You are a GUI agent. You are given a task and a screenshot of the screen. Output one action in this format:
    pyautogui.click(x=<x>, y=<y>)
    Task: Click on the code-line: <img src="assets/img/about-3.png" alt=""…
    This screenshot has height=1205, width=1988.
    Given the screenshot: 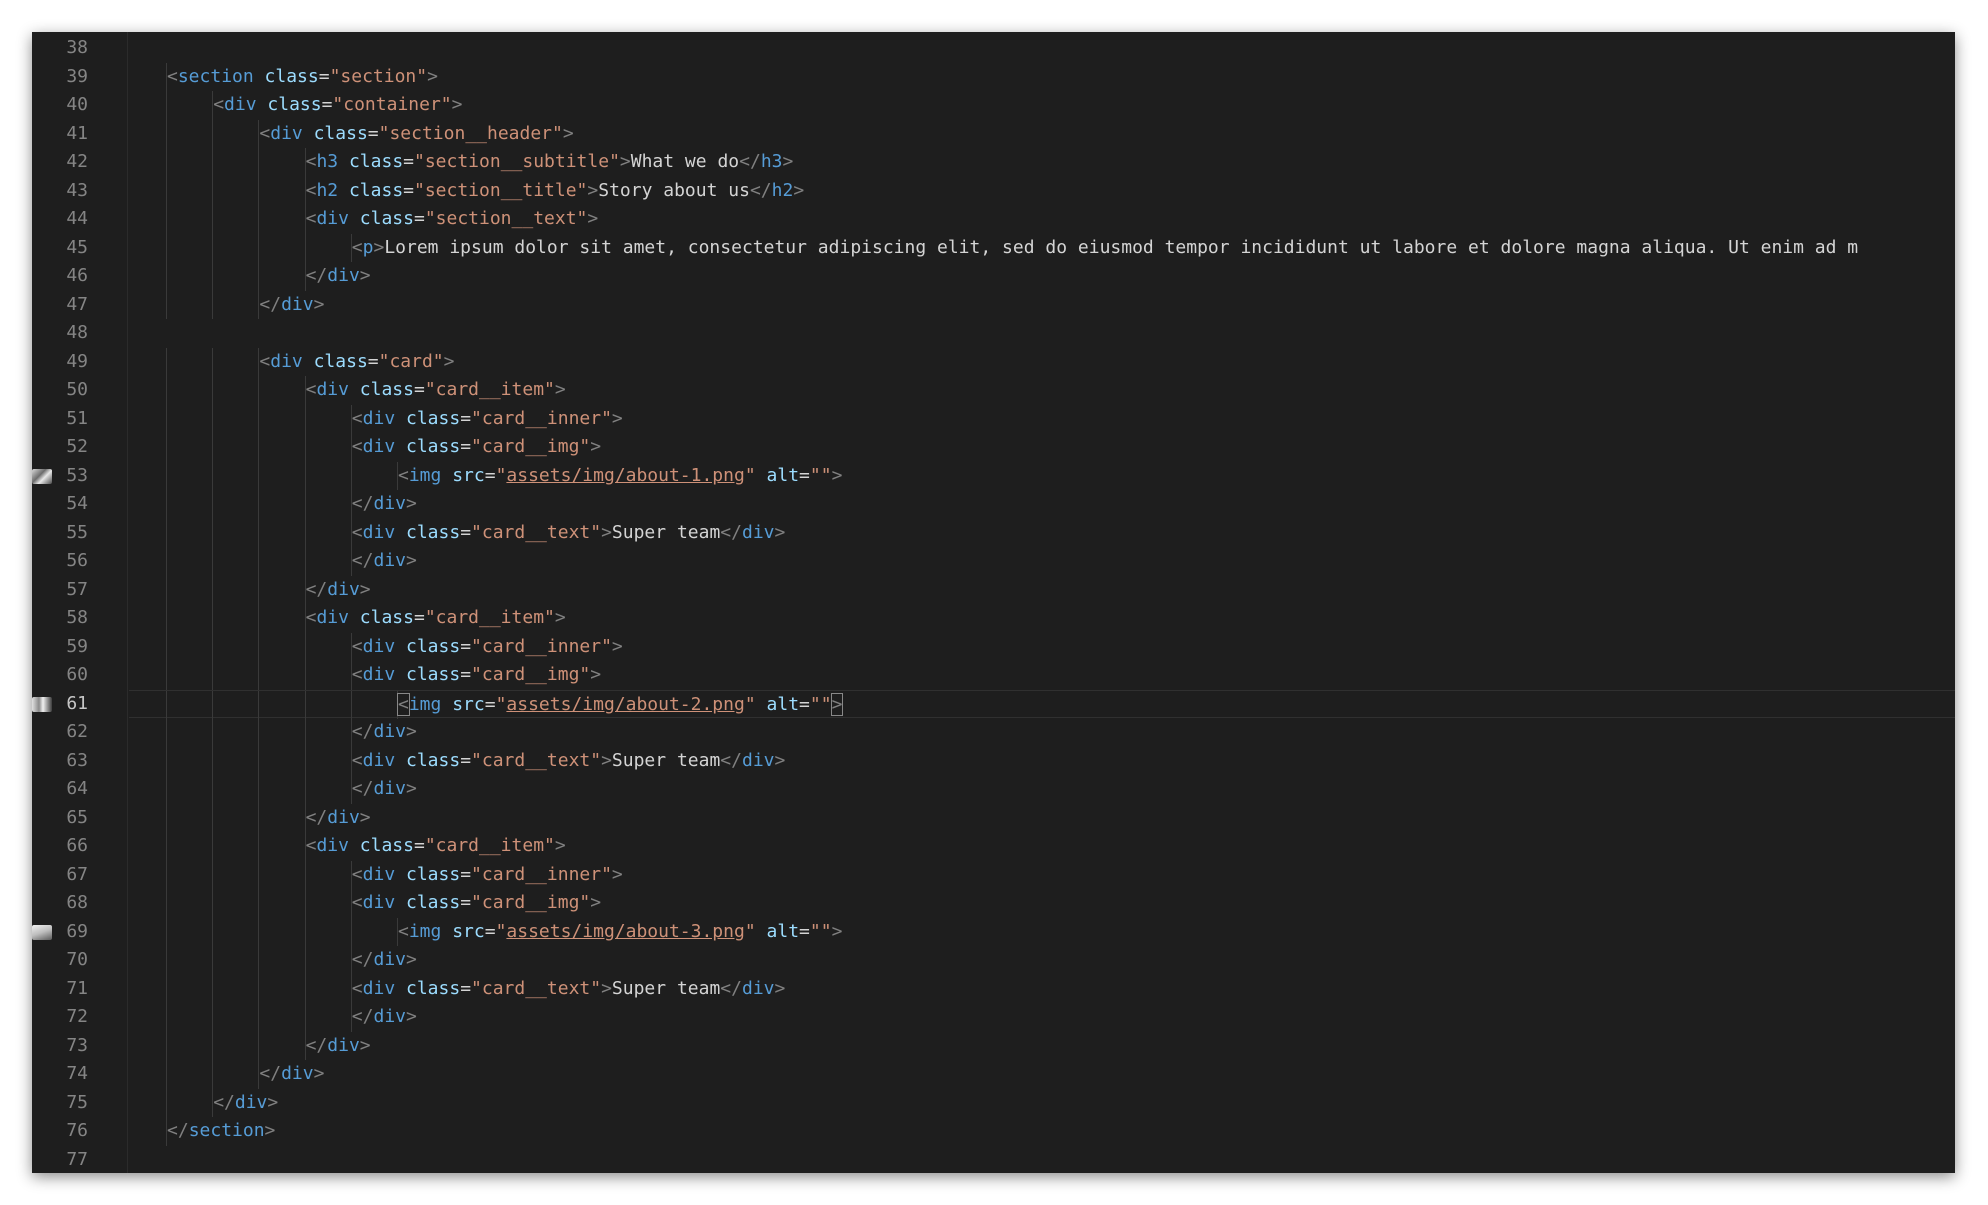 What is the action you would take?
    pyautogui.click(x=1042, y=932)
    